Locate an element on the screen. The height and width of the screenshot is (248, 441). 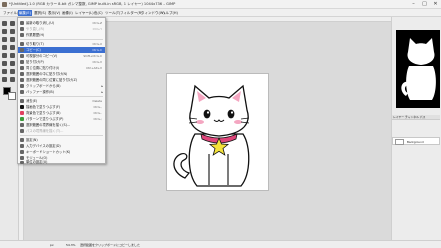
input-devices-icon is located at coordinates (22, 146).